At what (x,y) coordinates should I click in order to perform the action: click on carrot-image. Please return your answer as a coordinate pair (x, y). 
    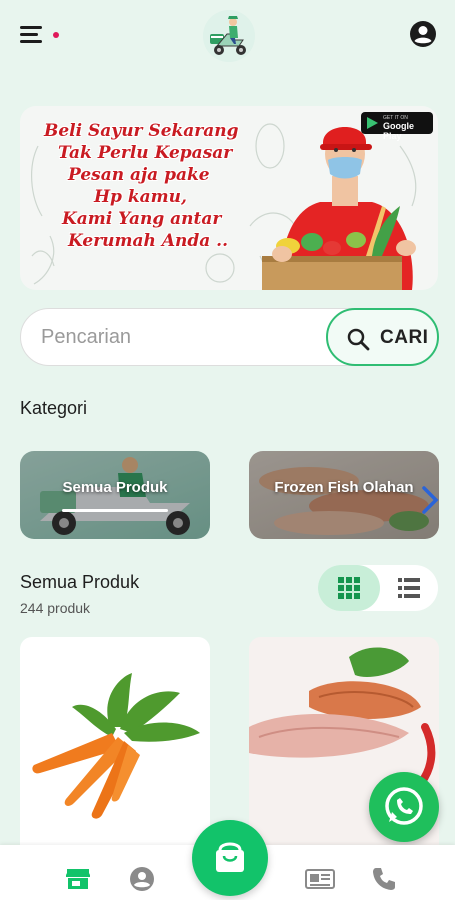
    Looking at the image, I should click on (116, 746).